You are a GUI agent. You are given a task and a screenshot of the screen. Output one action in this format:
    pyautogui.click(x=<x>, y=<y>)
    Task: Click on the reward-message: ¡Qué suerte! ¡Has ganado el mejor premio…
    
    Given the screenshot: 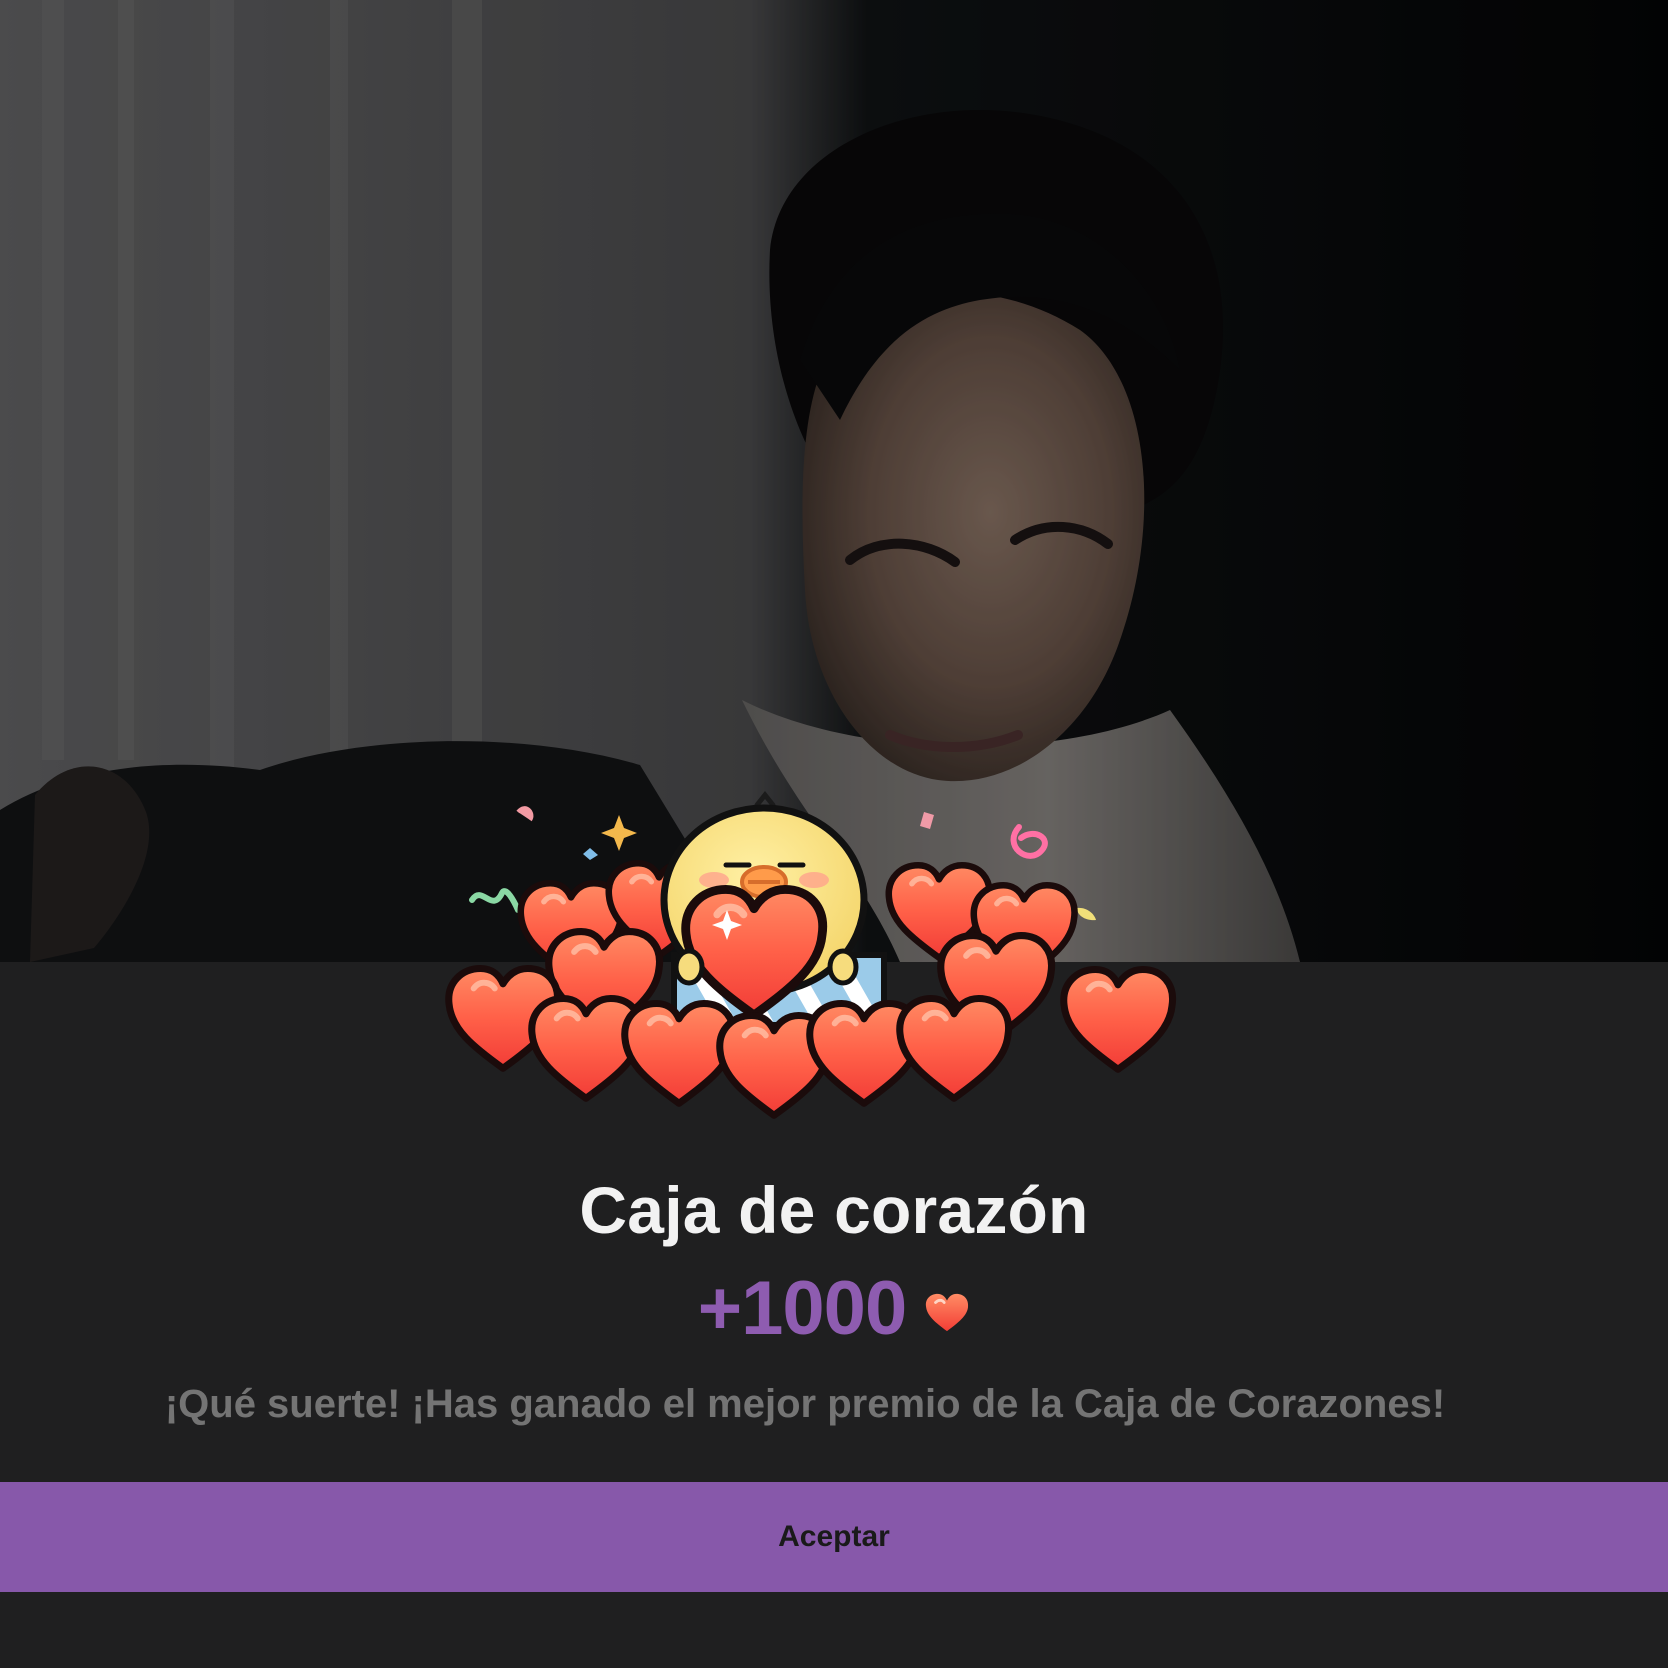 What is the action you would take?
    pyautogui.click(x=805, y=1404)
    